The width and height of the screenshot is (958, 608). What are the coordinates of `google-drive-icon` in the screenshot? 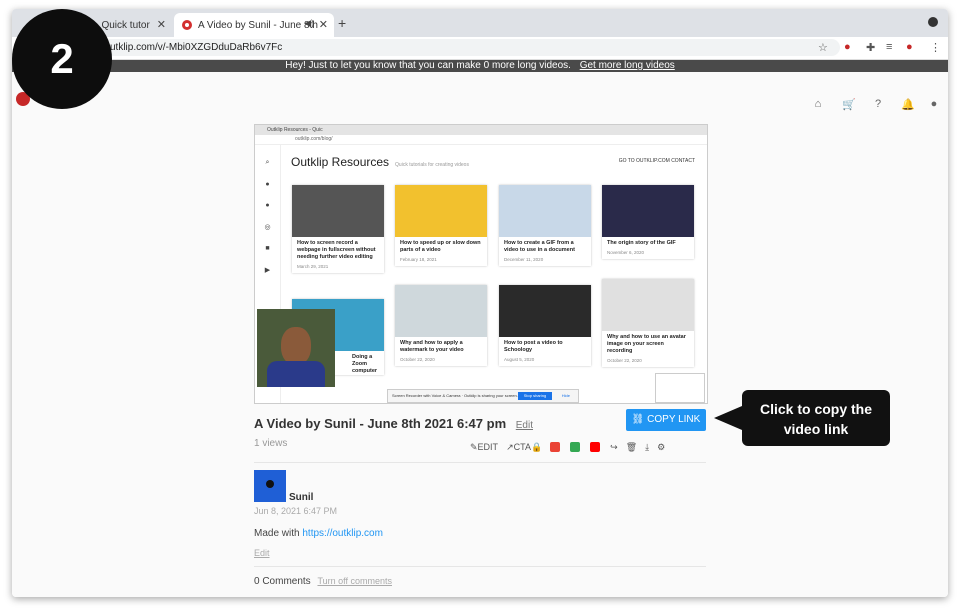 It's located at (576, 447).